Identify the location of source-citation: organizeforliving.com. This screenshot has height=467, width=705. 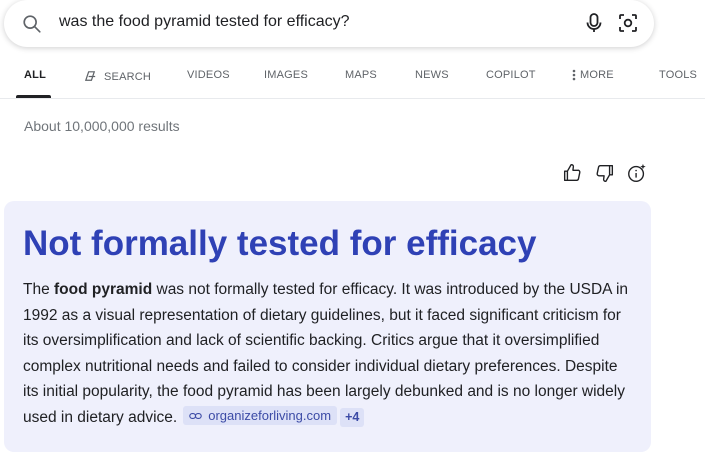
(260, 416).